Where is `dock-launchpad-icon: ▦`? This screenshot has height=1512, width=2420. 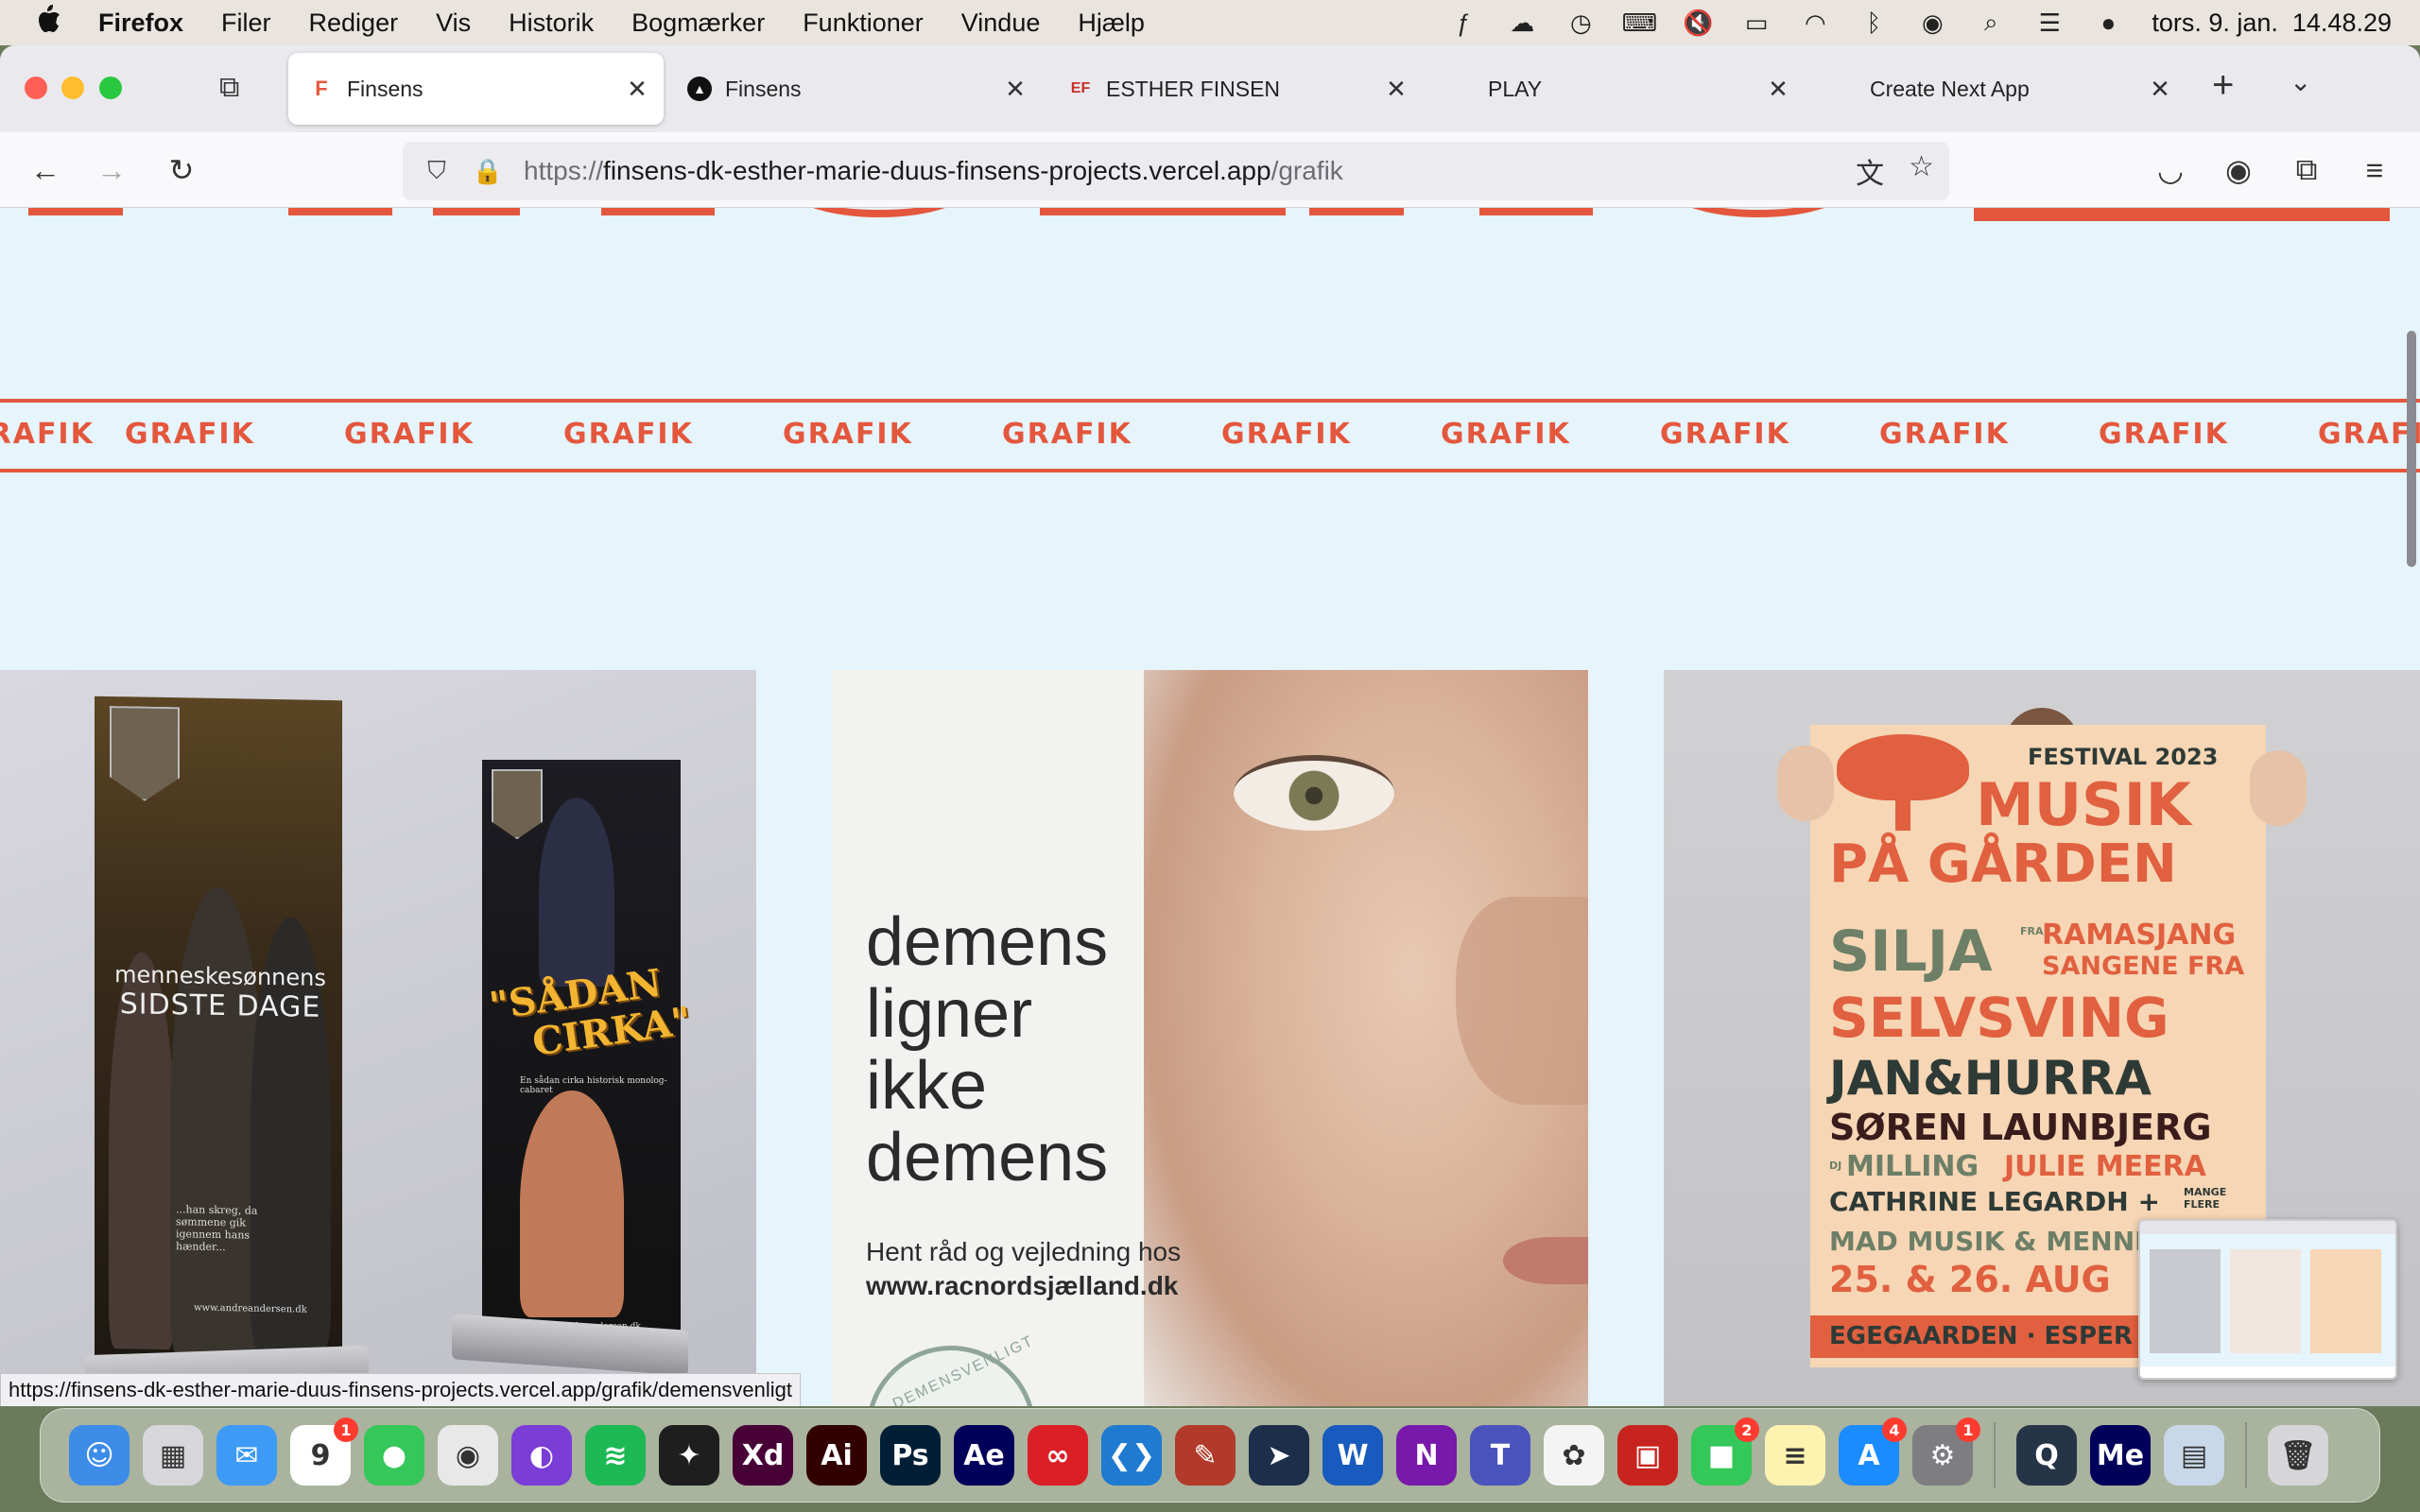 dock-launchpad-icon: ▦ is located at coordinates (173, 1455).